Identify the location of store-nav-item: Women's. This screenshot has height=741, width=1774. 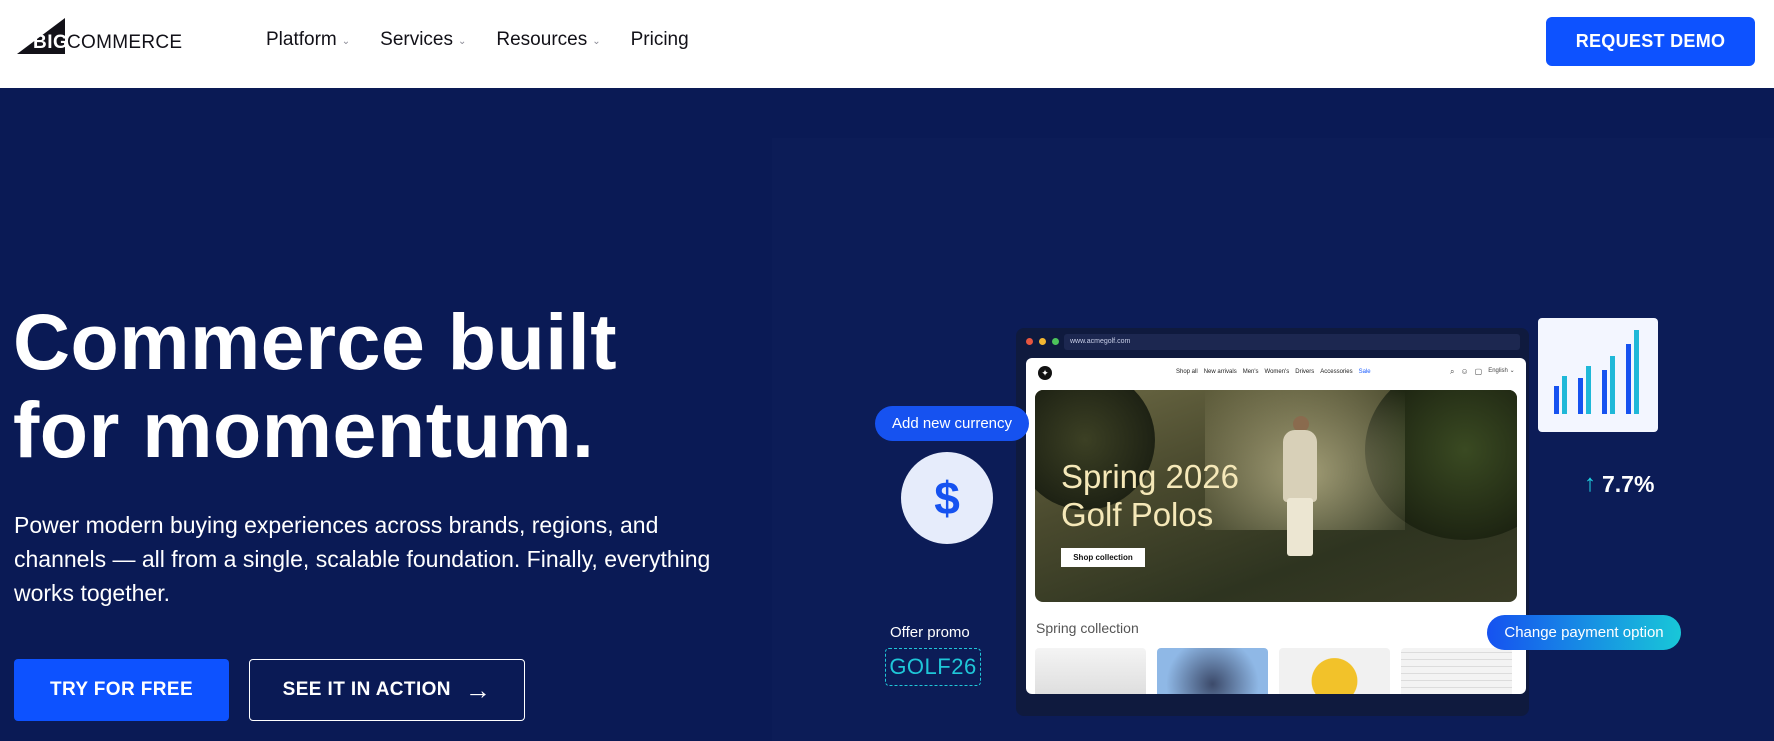
(1277, 372).